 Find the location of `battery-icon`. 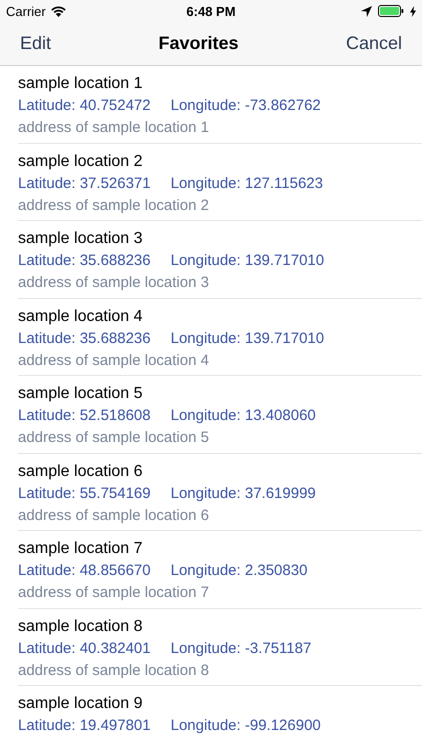

battery-icon is located at coordinates (391, 11).